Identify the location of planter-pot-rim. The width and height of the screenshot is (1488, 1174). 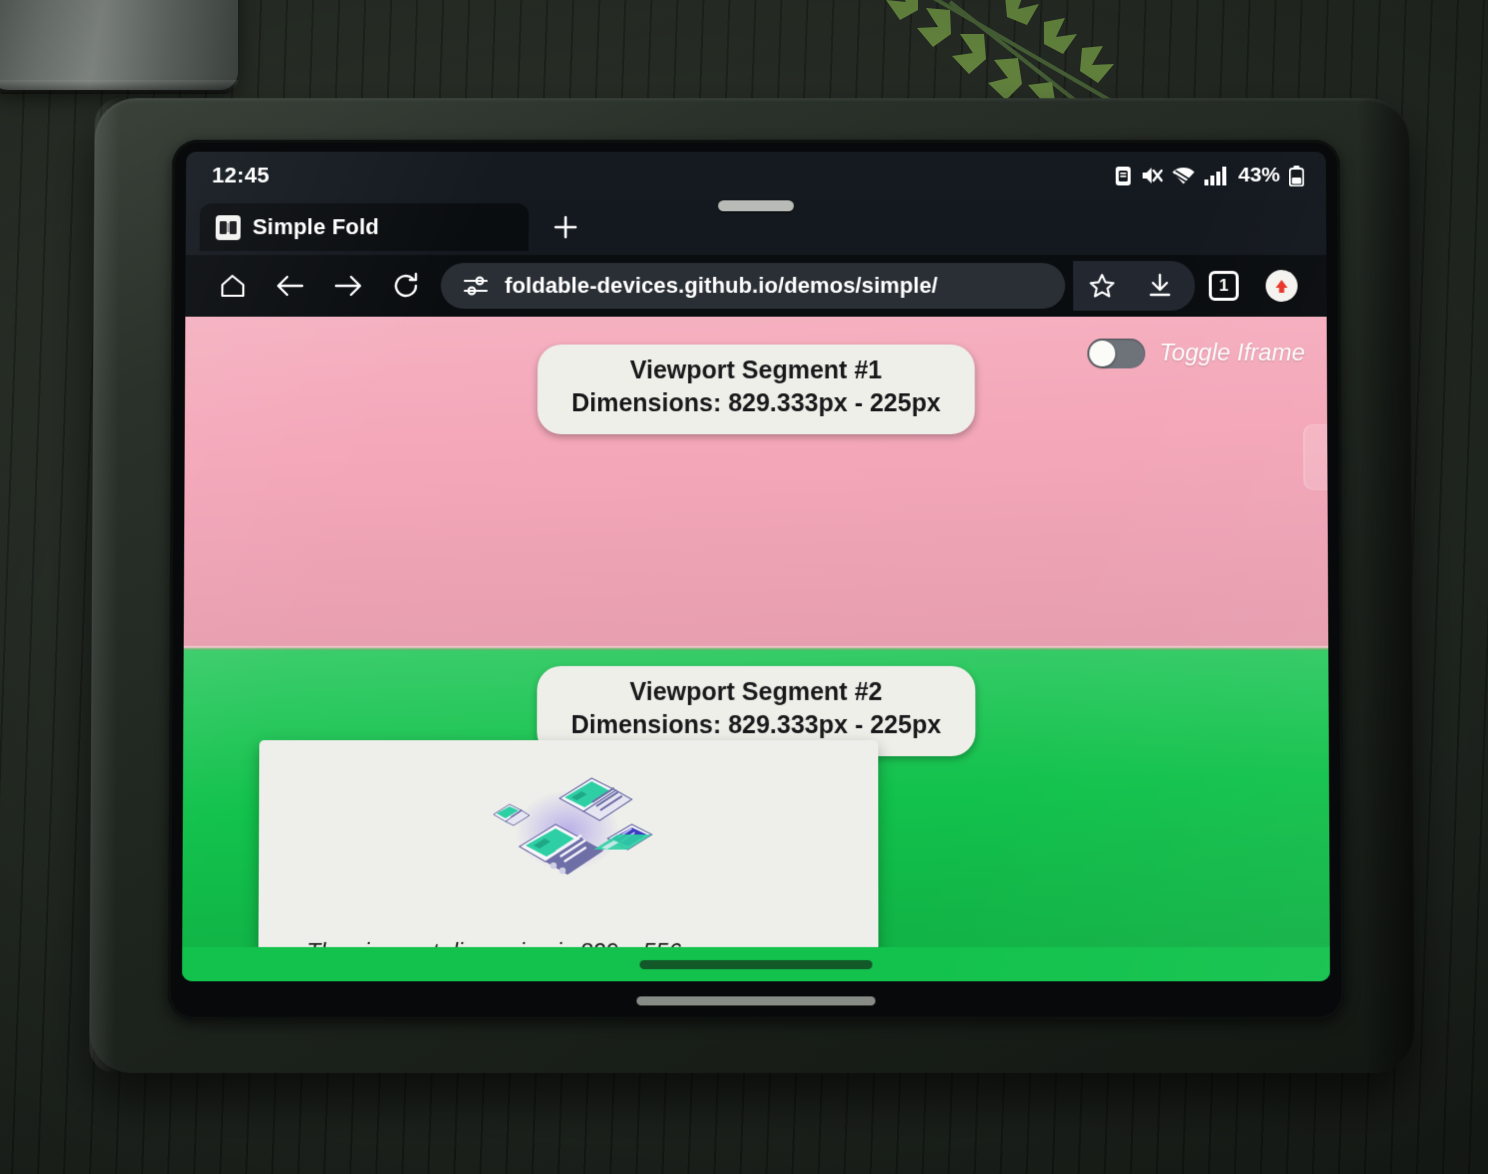
(119, 87).